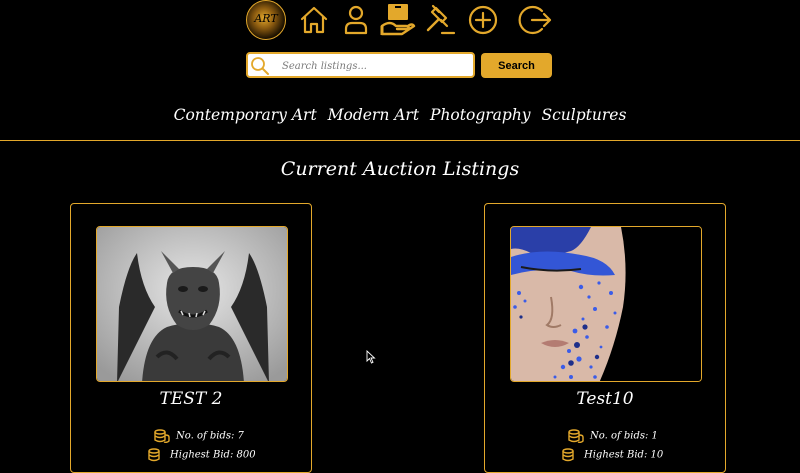 Image resolution: width=800 pixels, height=473 pixels. I want to click on mouse-cursor-icon, so click(371, 357).